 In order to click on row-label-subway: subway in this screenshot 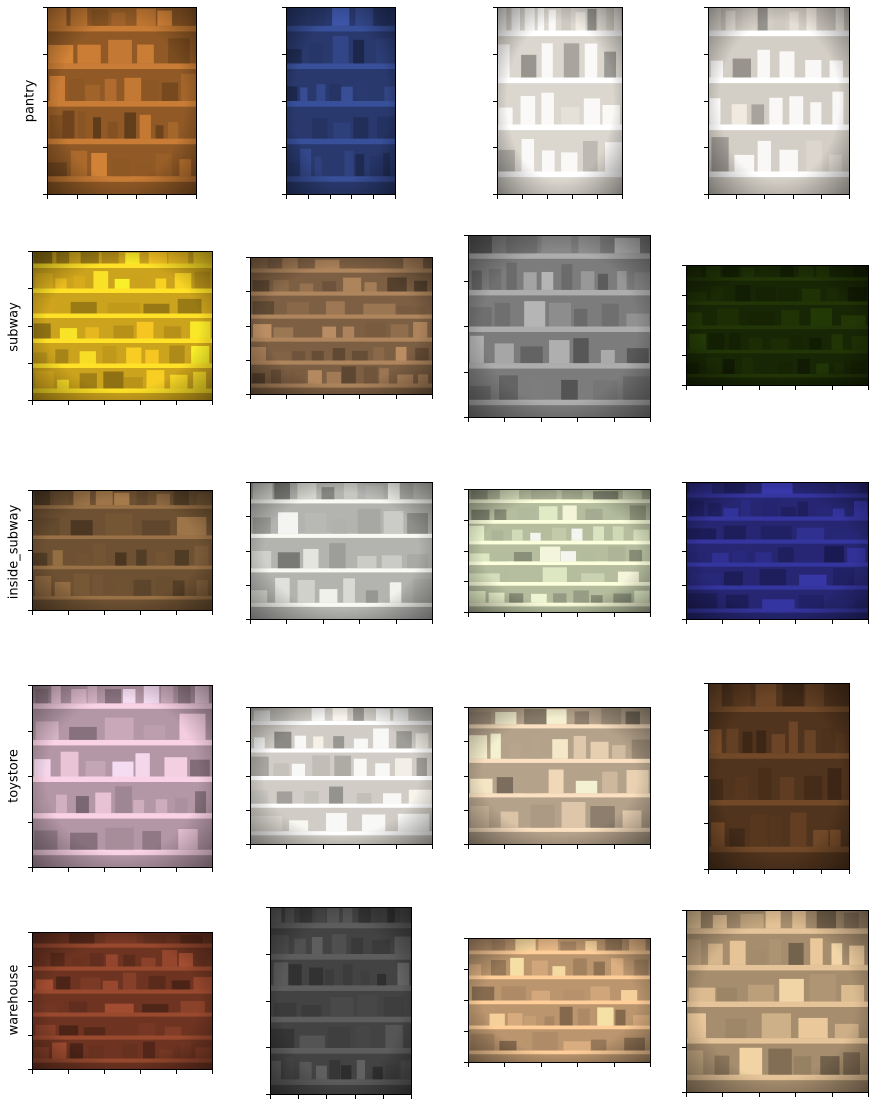, I will do `click(14, 327)`.